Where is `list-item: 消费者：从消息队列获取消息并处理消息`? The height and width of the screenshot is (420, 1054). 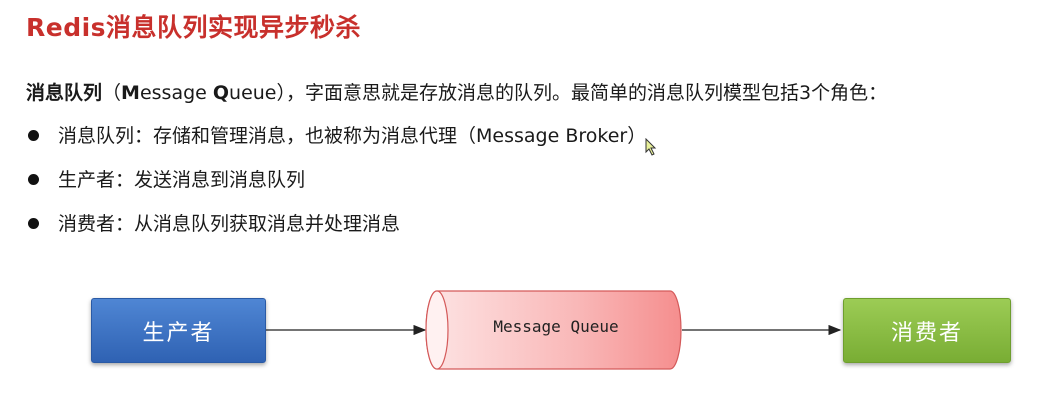
list-item: 消费者：从消息队列获取消息并处理消息 is located at coordinates (336, 231).